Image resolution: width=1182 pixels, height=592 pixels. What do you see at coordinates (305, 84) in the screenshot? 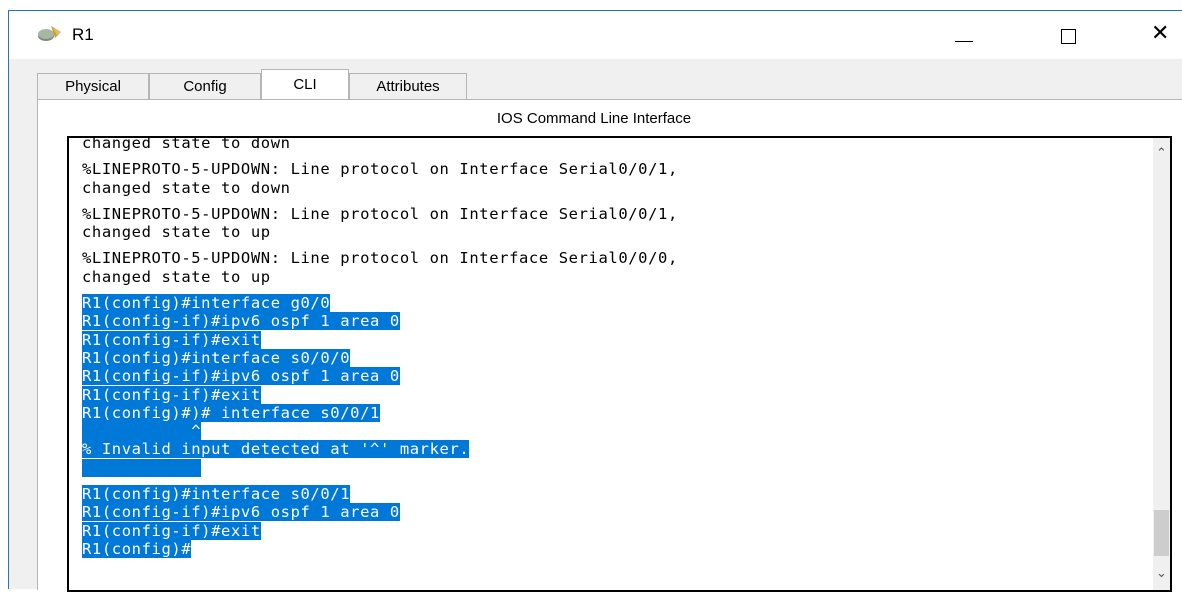
I see `tab-cli: CLI` at bounding box center [305, 84].